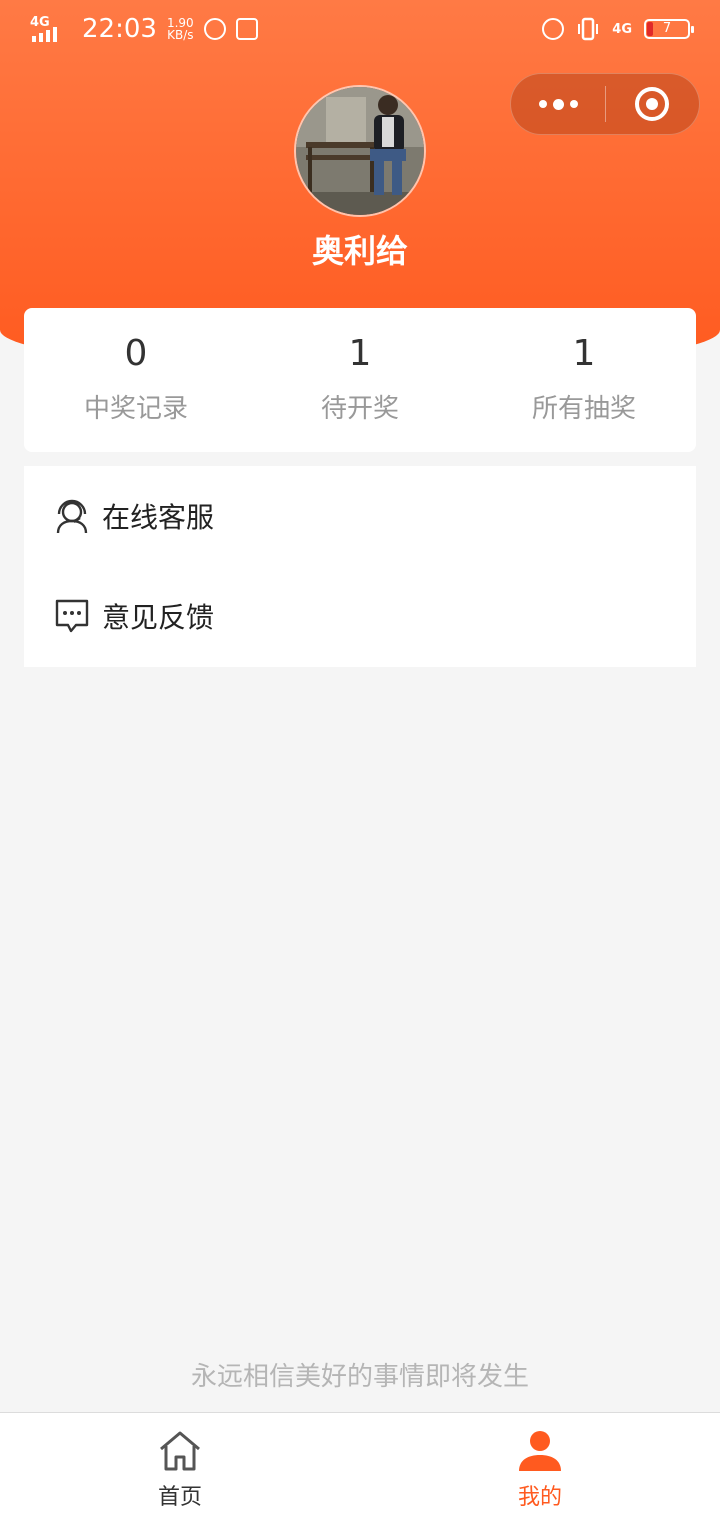  I want to click on speed-unit: KB/s, so click(180, 35).